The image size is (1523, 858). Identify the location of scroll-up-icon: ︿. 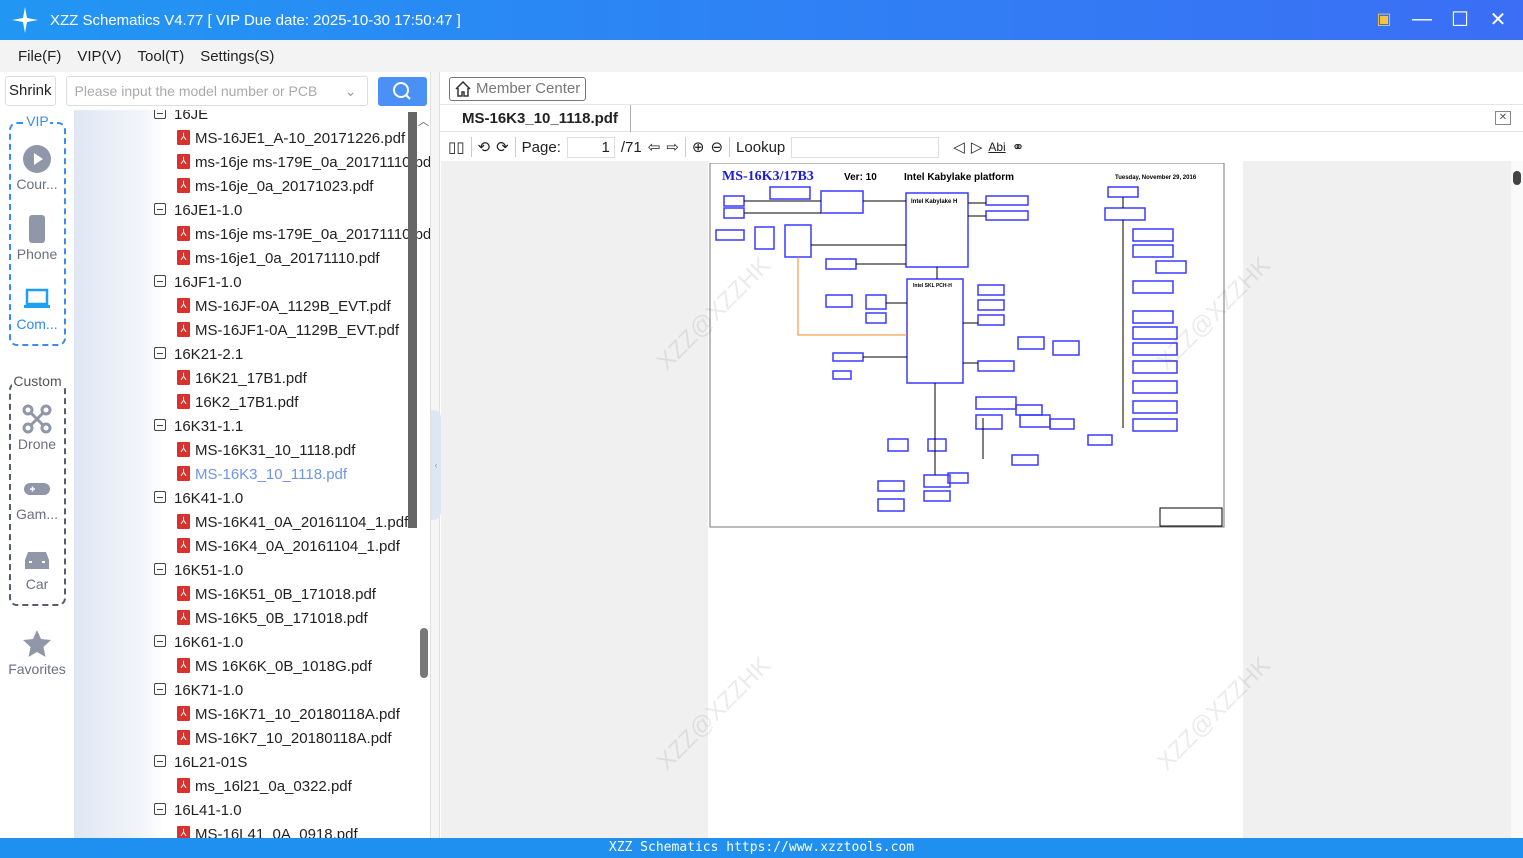
(423, 121).